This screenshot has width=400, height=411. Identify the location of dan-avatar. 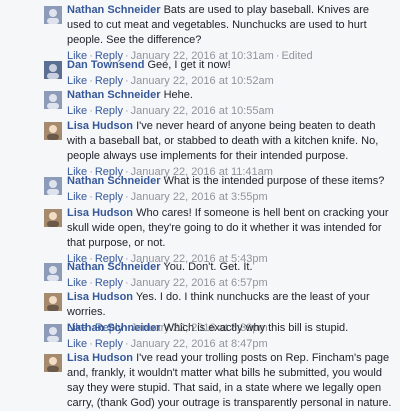
(53, 70).